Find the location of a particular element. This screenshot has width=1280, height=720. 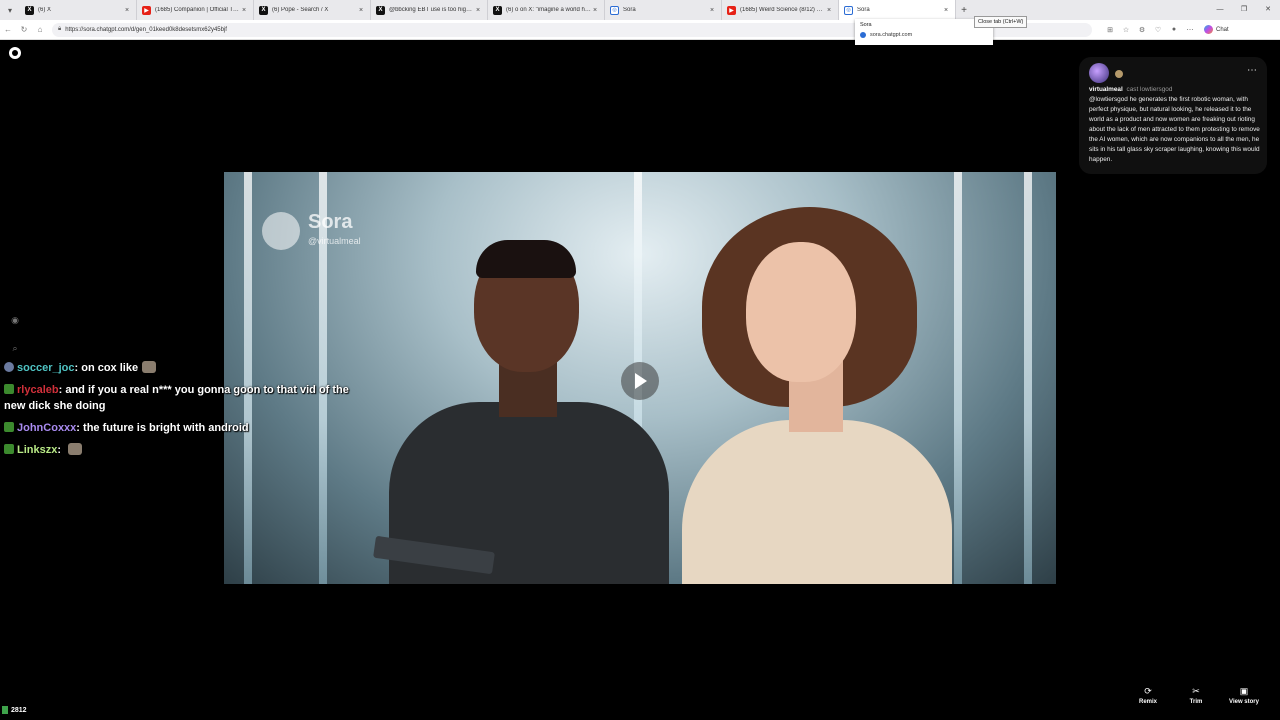

minimize-icon: — is located at coordinates (1220, 10).